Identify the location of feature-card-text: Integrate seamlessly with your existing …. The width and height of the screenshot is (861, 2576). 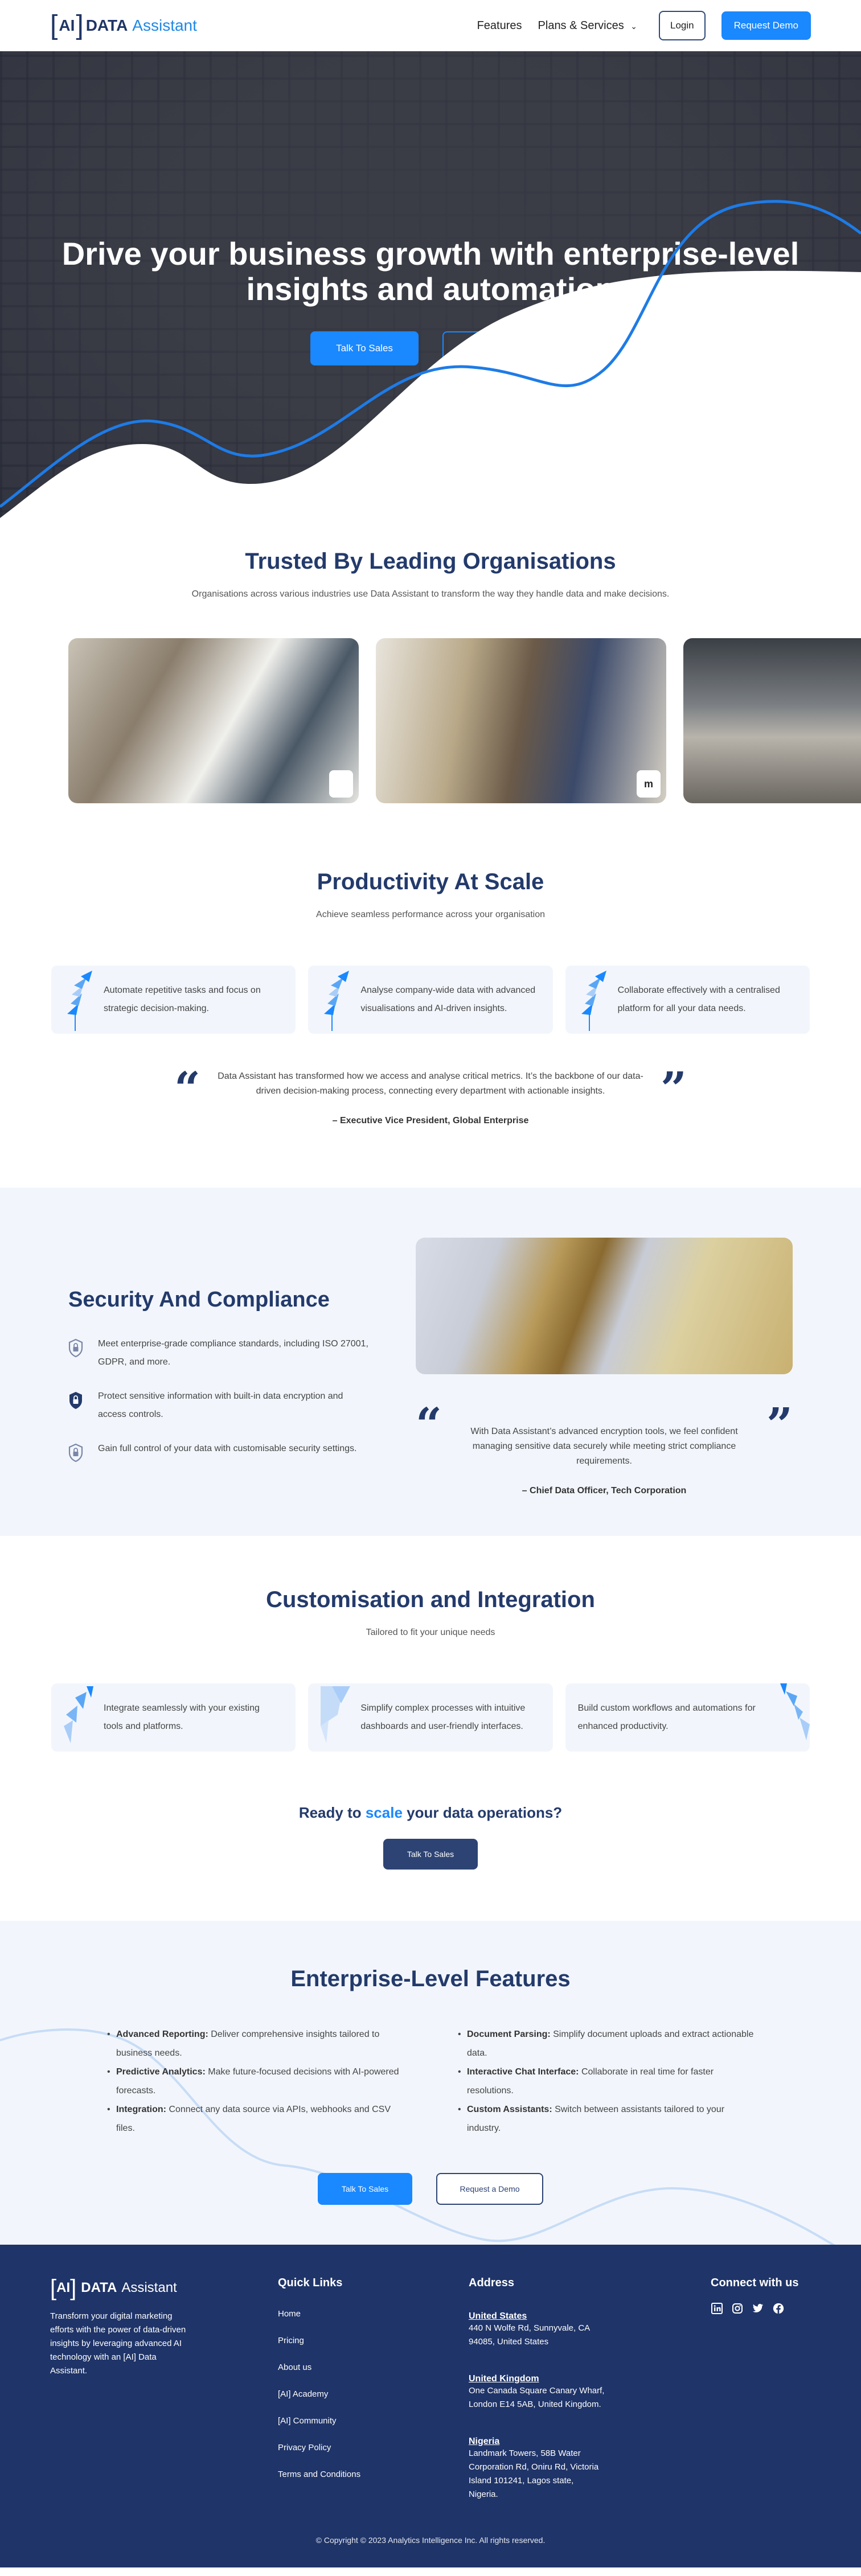
(182, 1717).